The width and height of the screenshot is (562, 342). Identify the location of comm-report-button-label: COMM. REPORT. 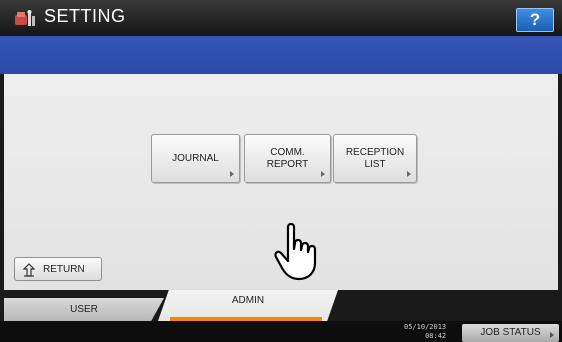
(287, 160).